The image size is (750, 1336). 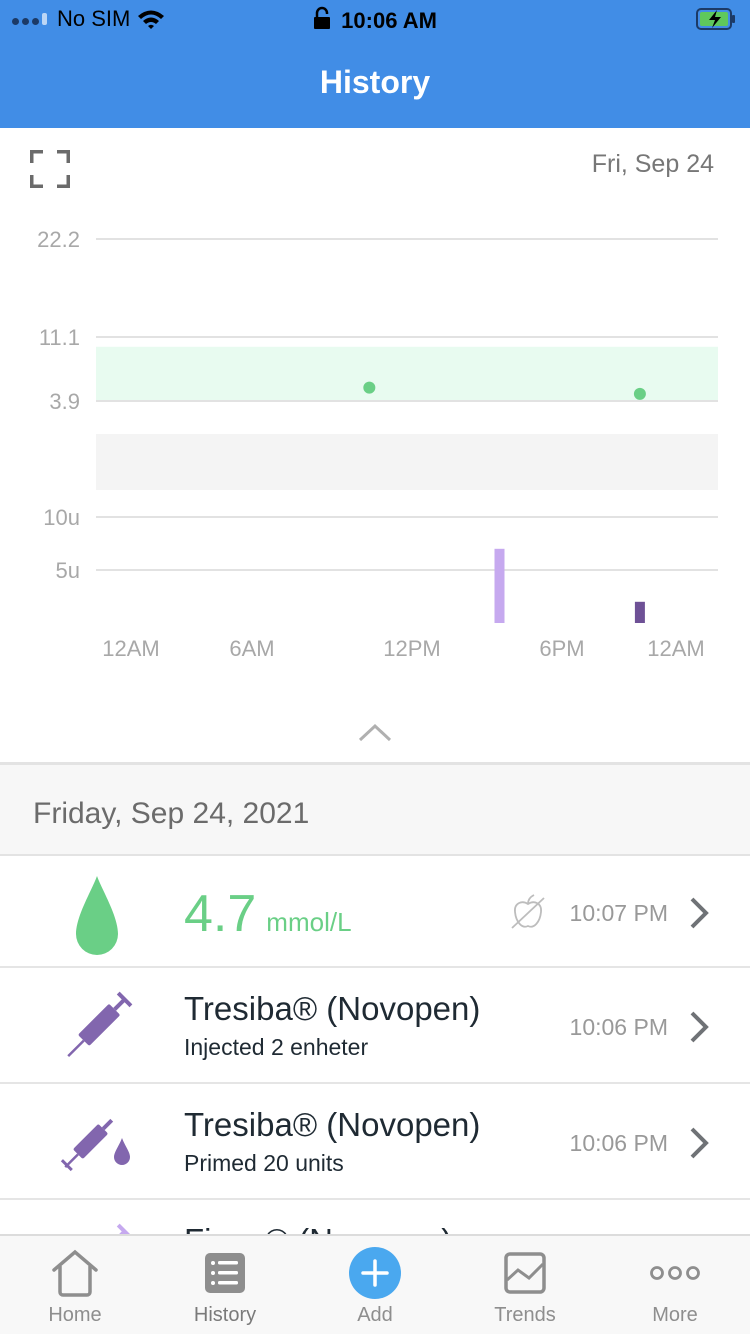 What do you see at coordinates (59, 337) in the screenshot?
I see `glucose-tick-label: 11.1` at bounding box center [59, 337].